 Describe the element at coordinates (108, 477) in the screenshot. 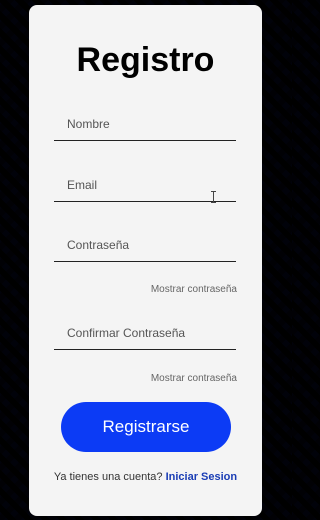

I see `login-prompt-text: Ya tienes una cuenta?` at that location.